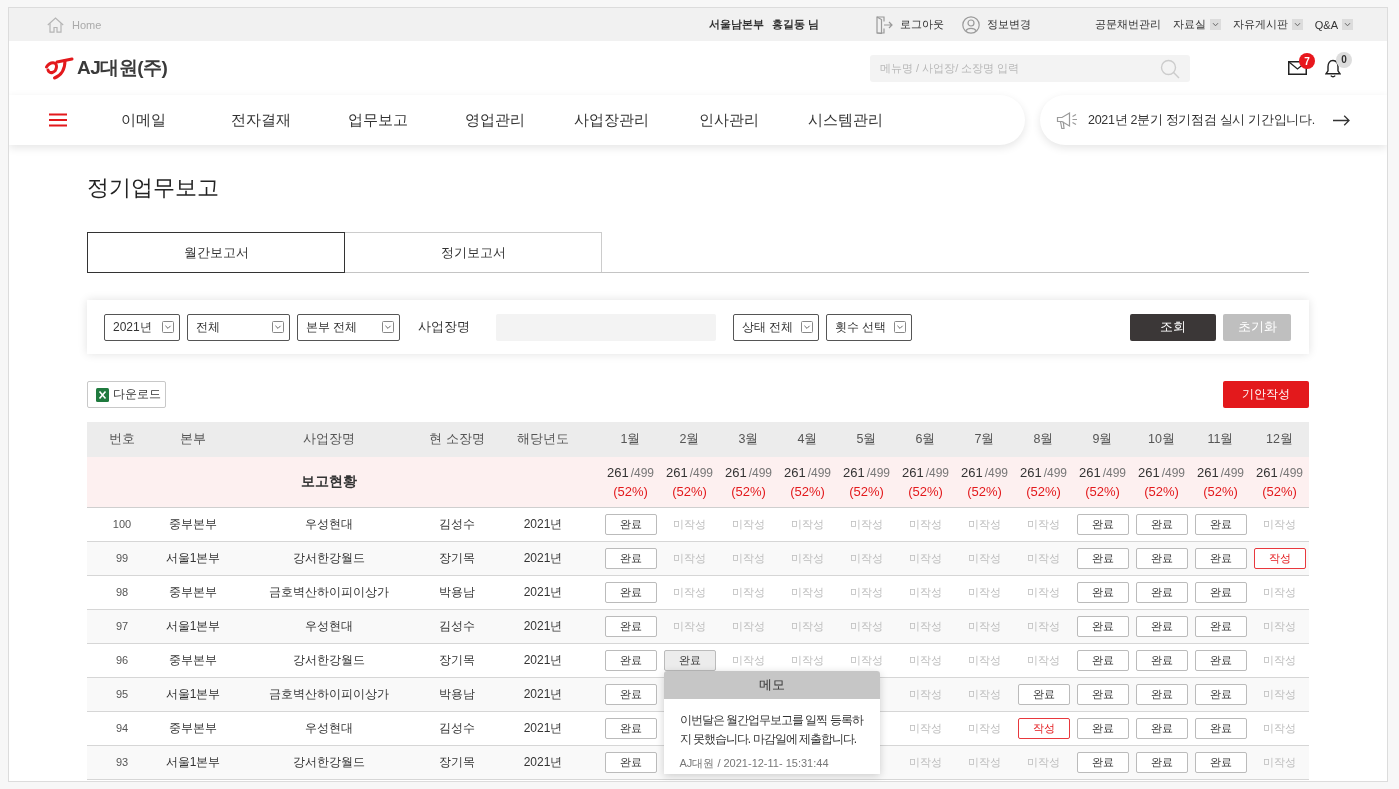  I want to click on logo-mark-icon, so click(59, 68).